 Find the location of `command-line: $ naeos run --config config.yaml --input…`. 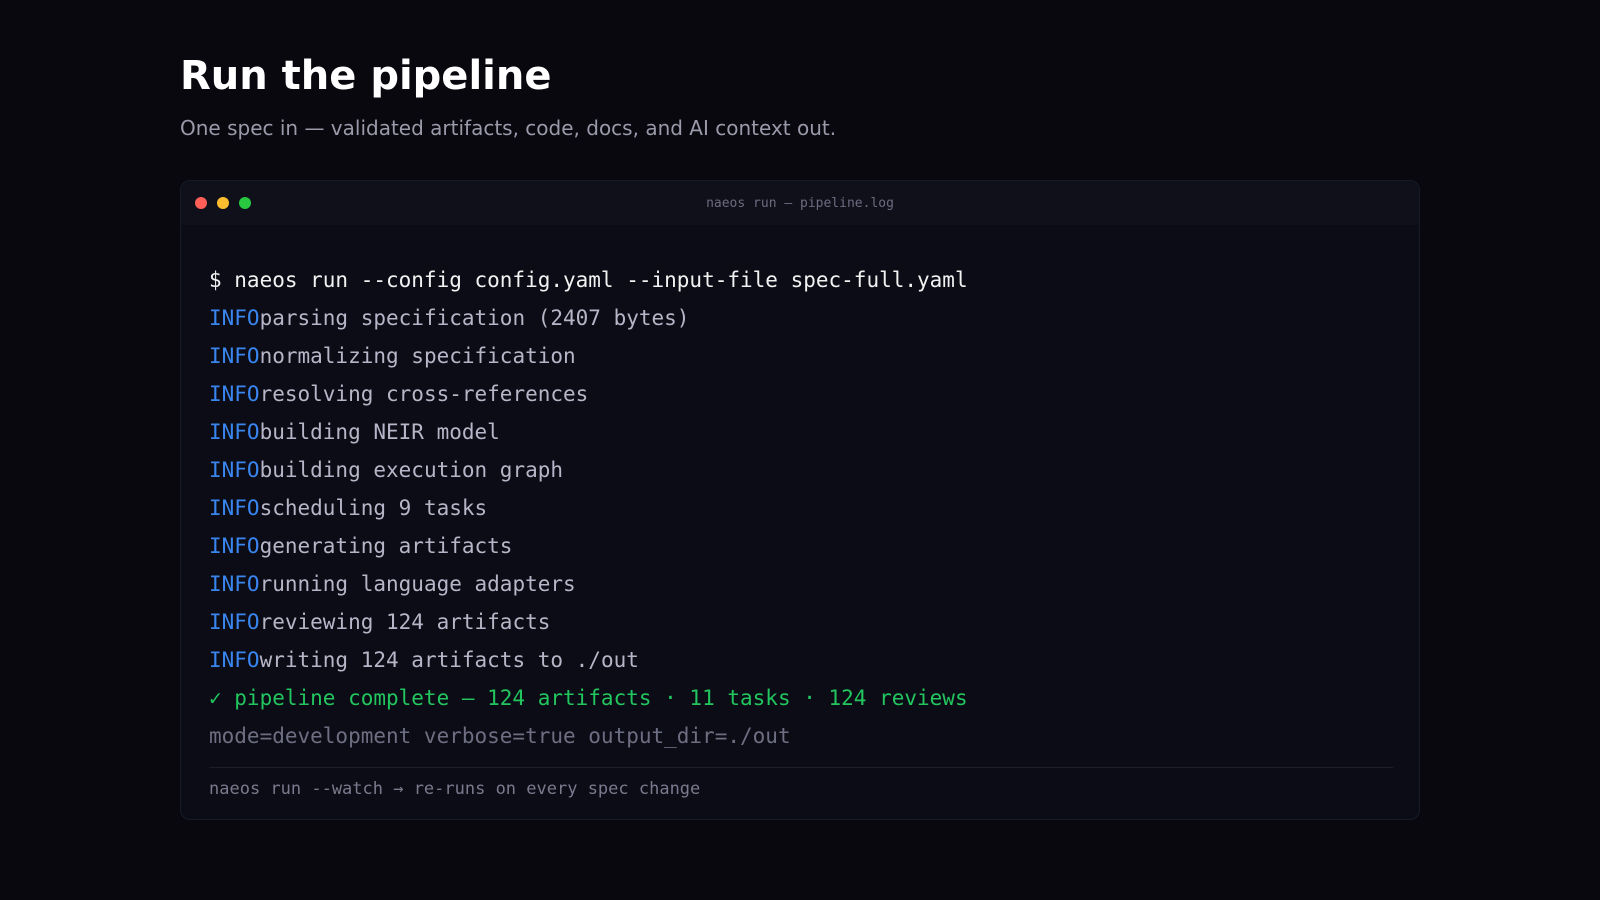

command-line: $ naeos run --config config.yaml --input… is located at coordinates (588, 280).